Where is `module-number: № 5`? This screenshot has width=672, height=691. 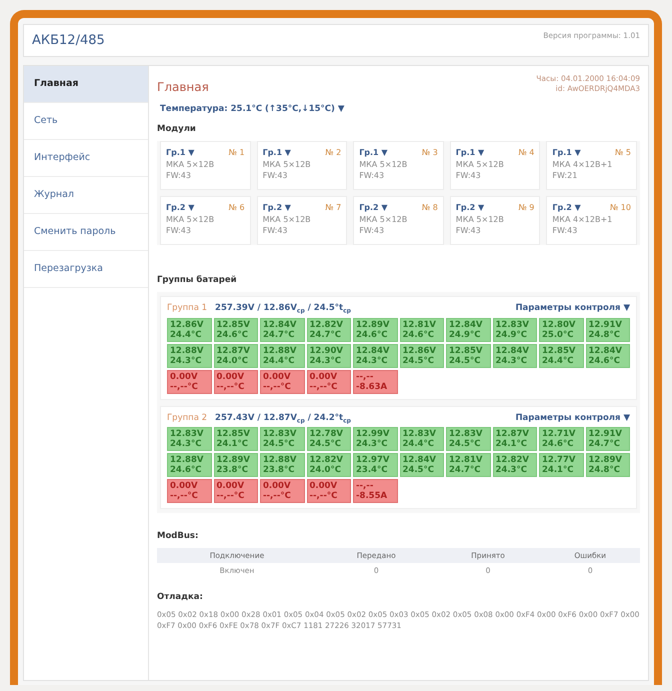
module-number: № 5 is located at coordinates (623, 152).